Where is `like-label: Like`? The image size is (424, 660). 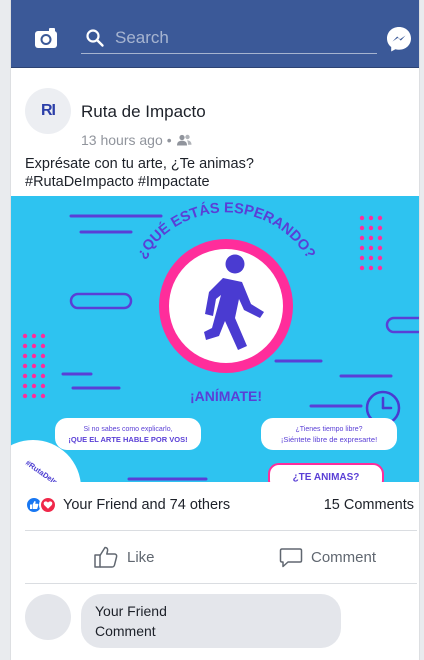 like-label: Like is located at coordinates (141, 557).